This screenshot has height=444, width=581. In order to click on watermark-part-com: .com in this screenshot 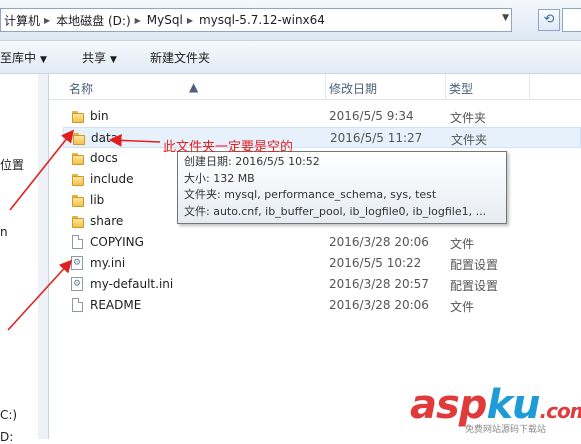, I will do `click(560, 411)`.